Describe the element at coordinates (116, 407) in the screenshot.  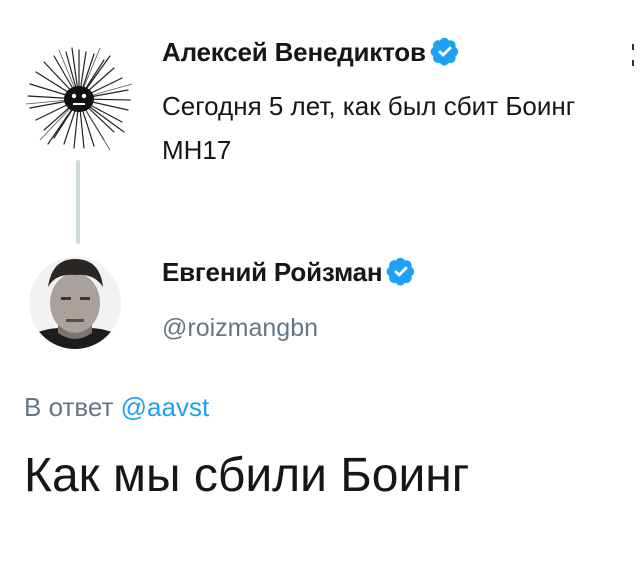
I see `reply-to-line: В ответ @aavst` at that location.